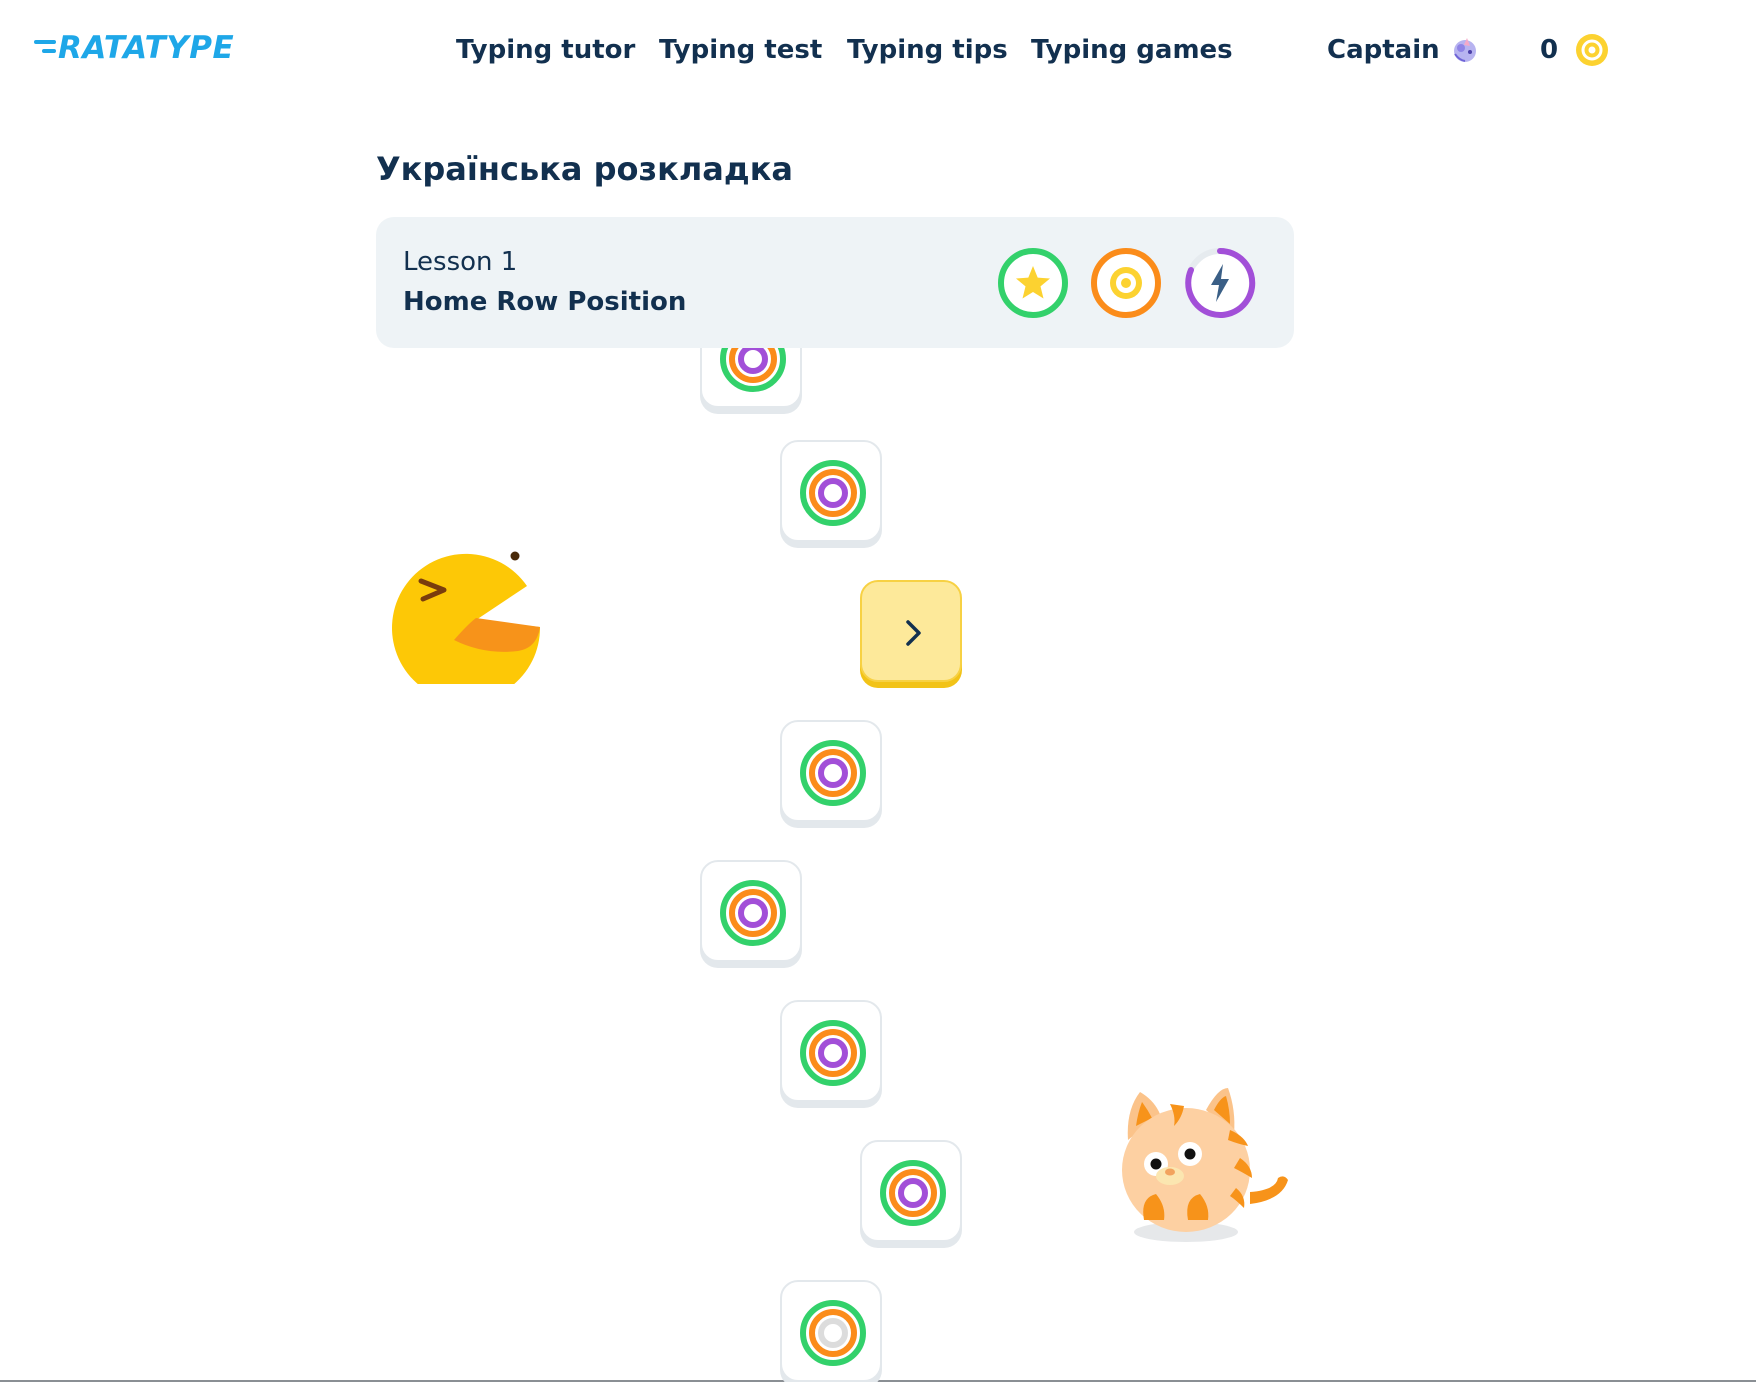 The image size is (1756, 1382). I want to click on coin-icon, so click(1592, 50).